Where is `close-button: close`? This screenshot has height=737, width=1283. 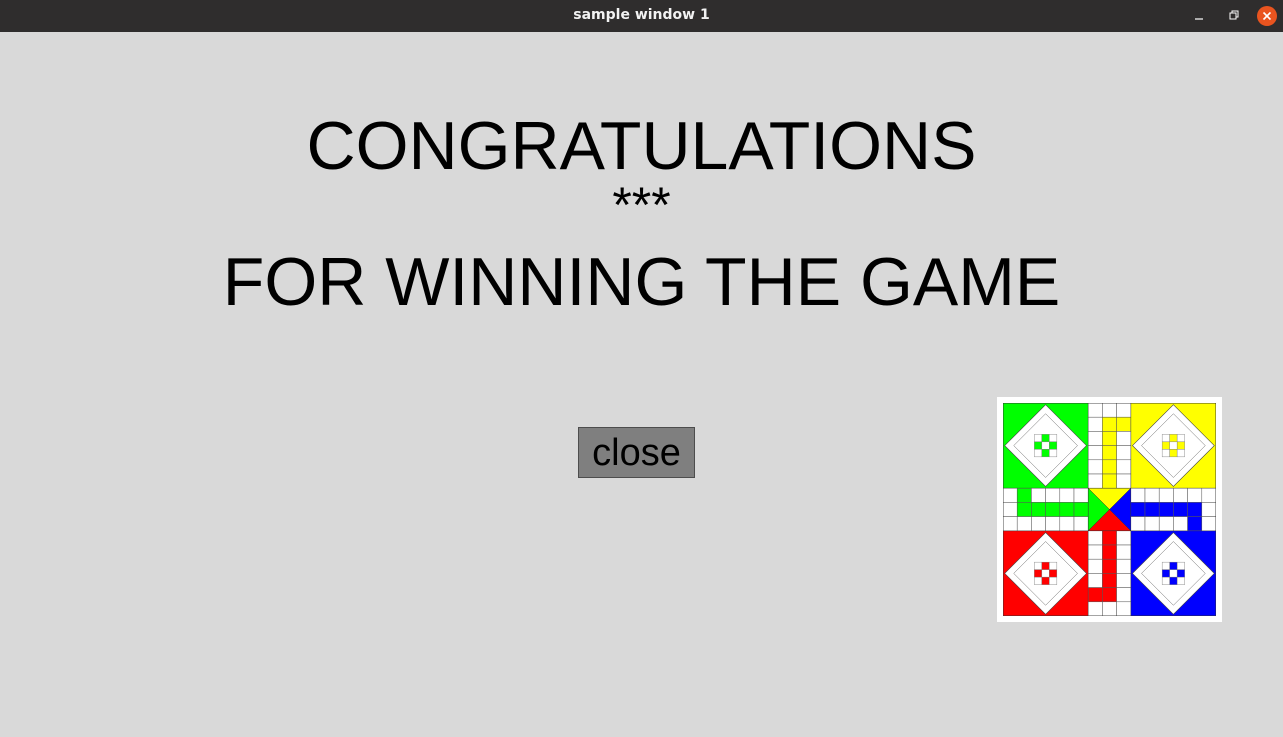
close-button: close is located at coordinates (636, 452).